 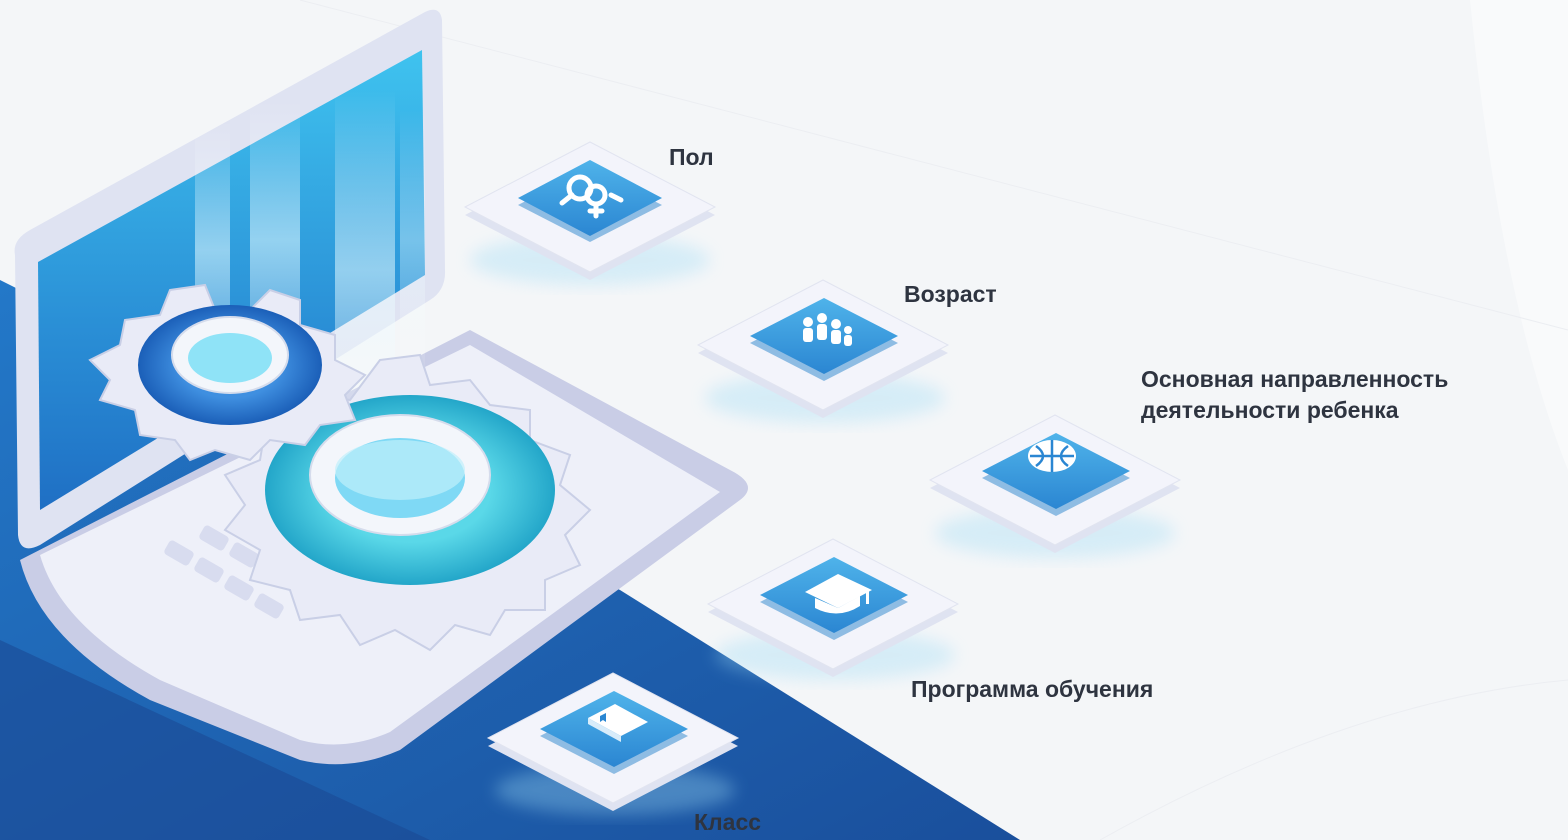 I want to click on label-grade: Класс, so click(x=728, y=822).